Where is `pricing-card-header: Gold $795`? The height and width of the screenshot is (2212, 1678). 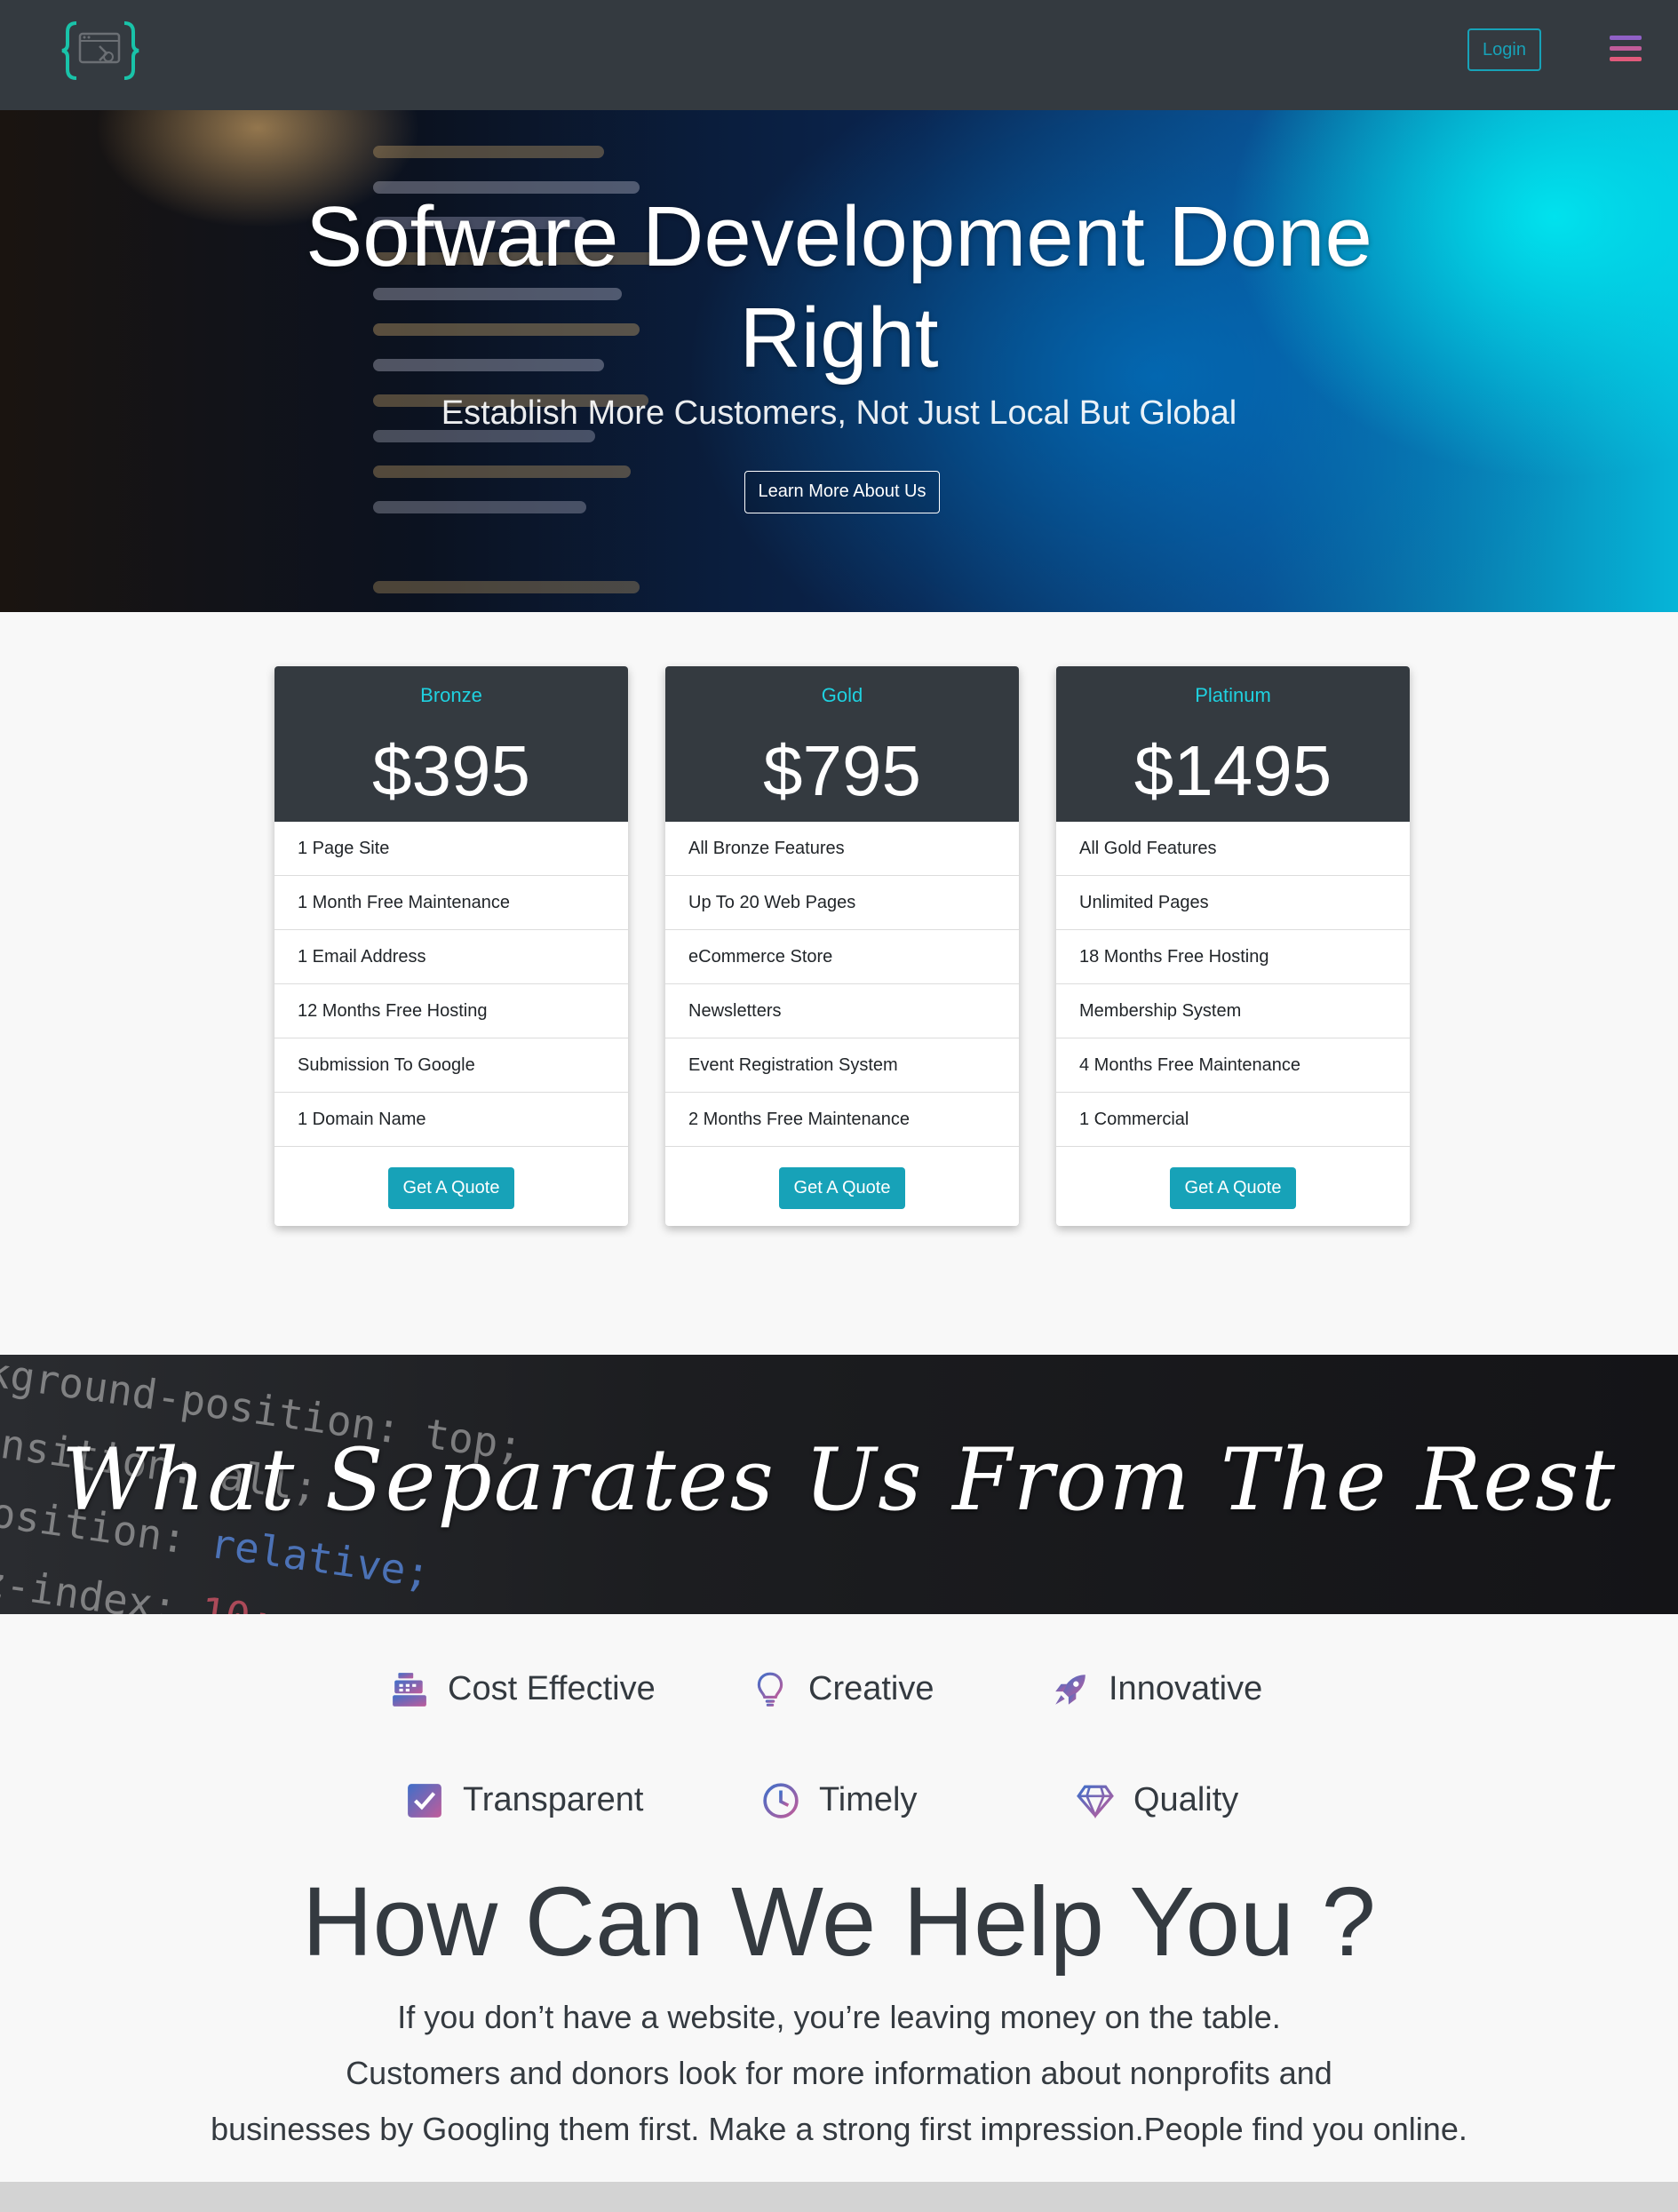 pricing-card-header: Gold $795 is located at coordinates (842, 744).